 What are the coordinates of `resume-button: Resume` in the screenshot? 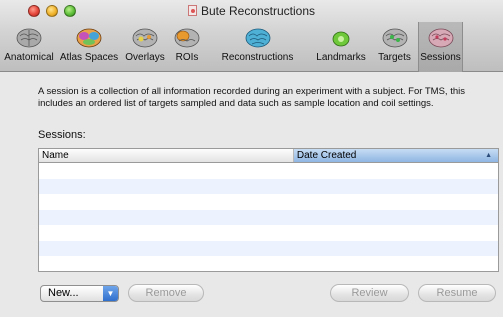 It's located at (457, 293).